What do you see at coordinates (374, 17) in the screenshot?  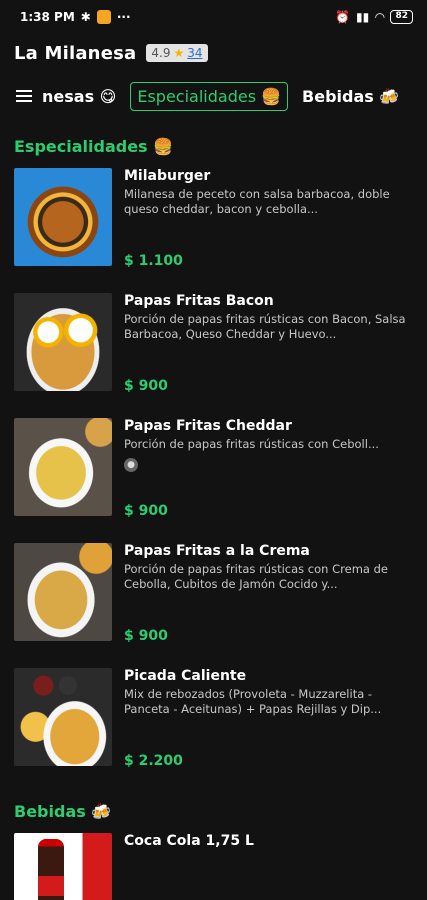 I see `status-right: ⏰ ▮▮ ◠ 82` at bounding box center [374, 17].